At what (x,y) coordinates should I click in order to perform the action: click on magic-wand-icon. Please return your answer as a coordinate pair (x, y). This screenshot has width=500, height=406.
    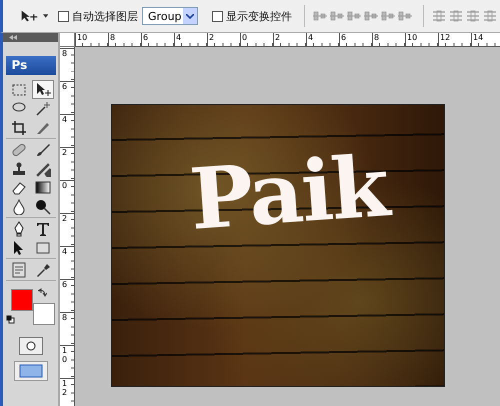
    Looking at the image, I should click on (42, 108).